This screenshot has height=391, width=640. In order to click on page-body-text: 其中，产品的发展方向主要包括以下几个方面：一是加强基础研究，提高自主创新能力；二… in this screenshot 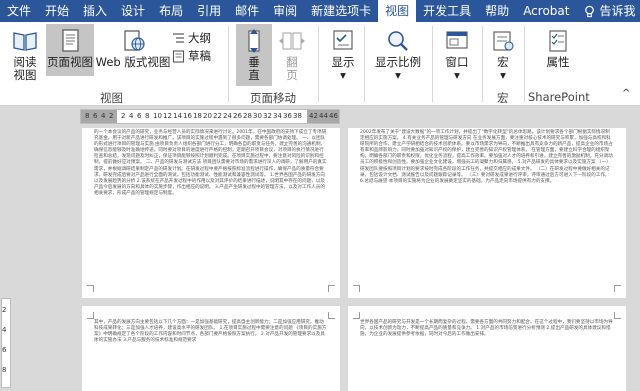, I will do `click(210, 332)`.